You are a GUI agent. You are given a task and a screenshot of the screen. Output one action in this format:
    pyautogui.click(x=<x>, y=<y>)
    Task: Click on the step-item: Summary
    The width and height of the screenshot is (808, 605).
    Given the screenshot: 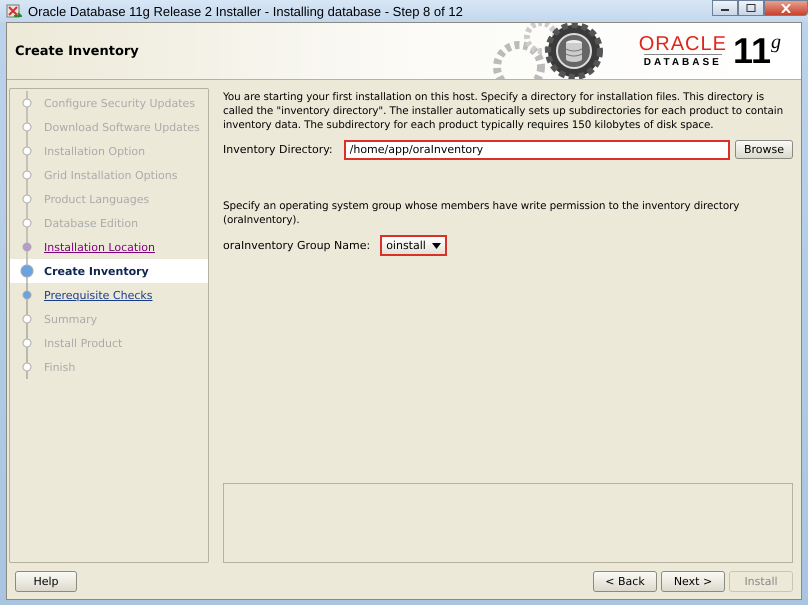 What is the action you would take?
    pyautogui.click(x=109, y=319)
    